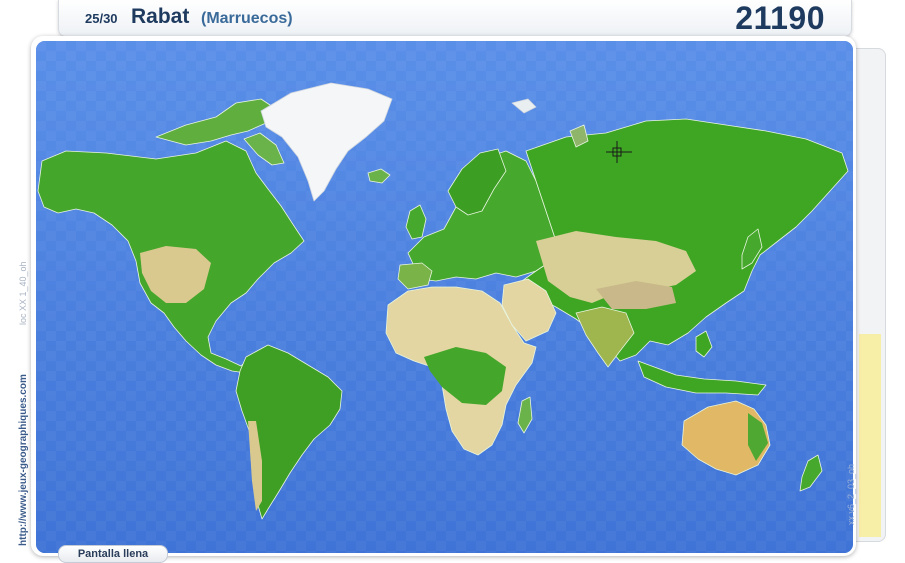  Describe the element at coordinates (851, 494) in the screenshot. I see `map-code: xx v6_2_03_oh` at that location.